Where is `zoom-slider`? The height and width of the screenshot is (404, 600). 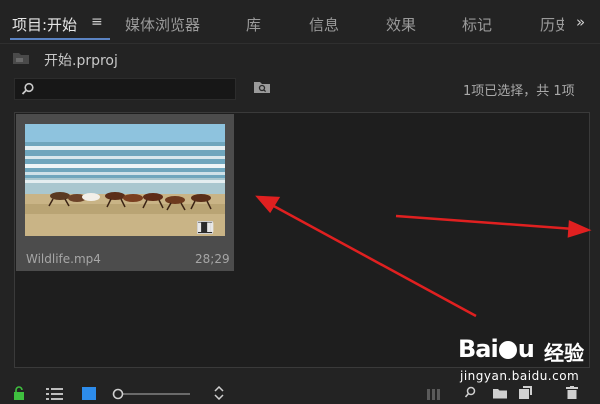
zoom-slider is located at coordinates (152, 396).